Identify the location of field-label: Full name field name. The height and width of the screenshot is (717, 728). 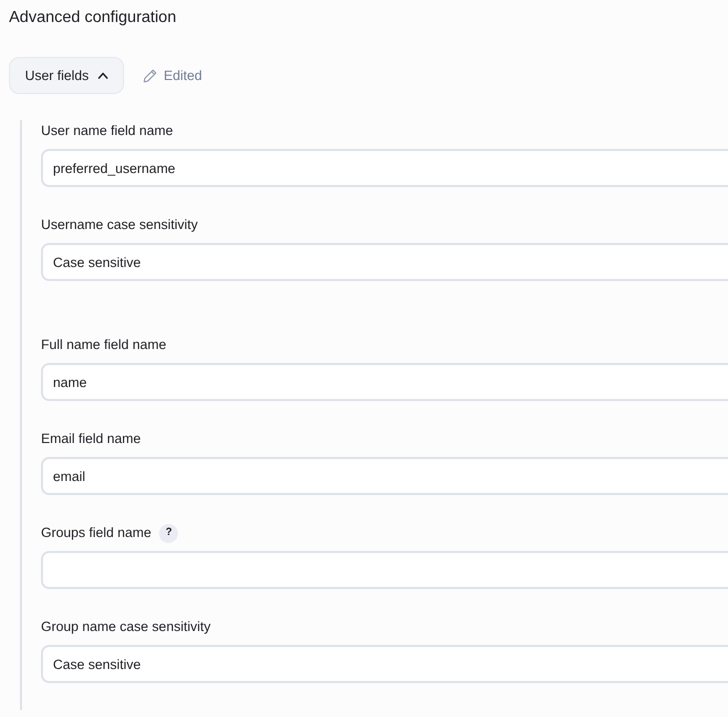
(103, 345).